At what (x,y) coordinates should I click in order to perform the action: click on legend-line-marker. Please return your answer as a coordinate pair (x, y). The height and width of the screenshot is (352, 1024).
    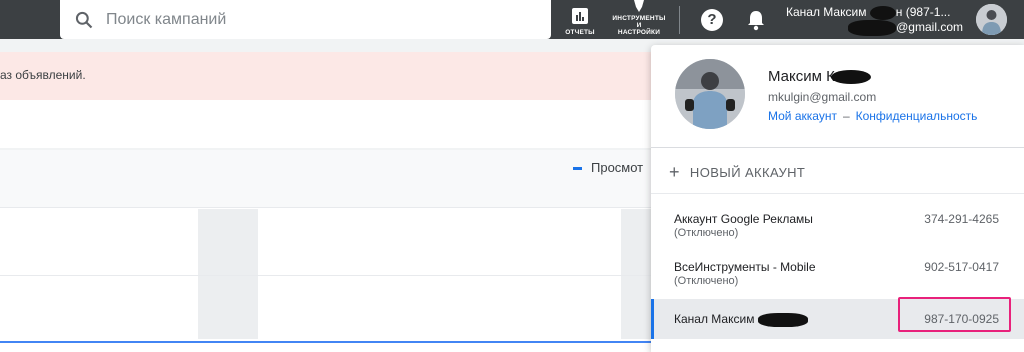
    Looking at the image, I should click on (577, 168).